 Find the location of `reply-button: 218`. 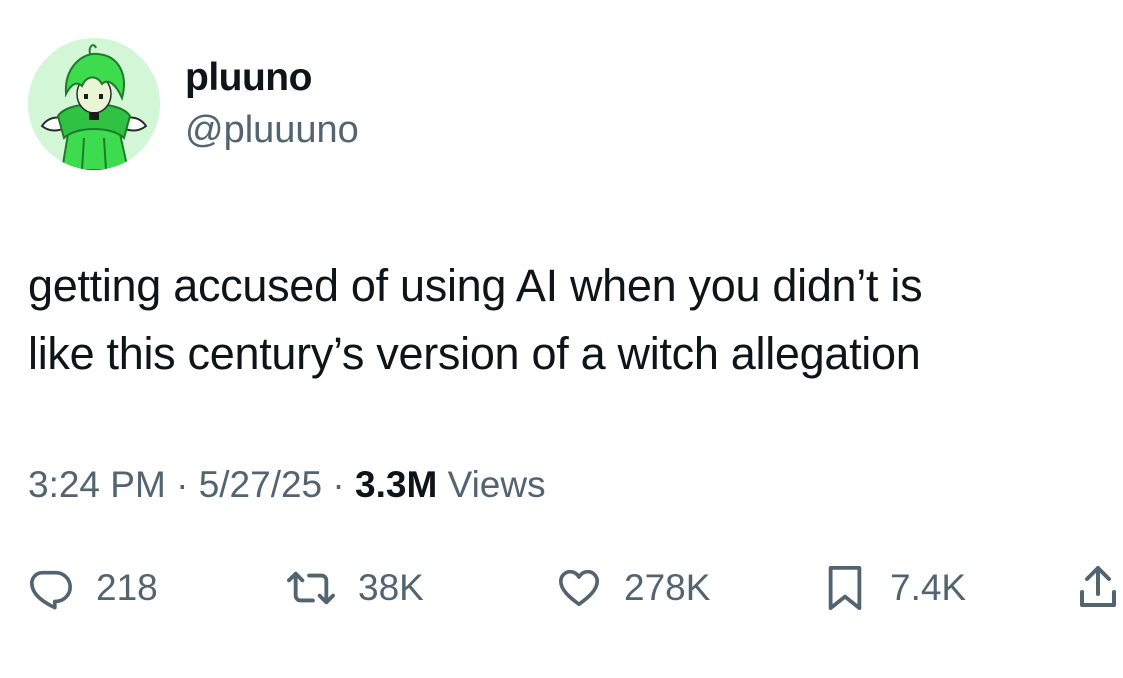

reply-button: 218 is located at coordinates (93, 588).